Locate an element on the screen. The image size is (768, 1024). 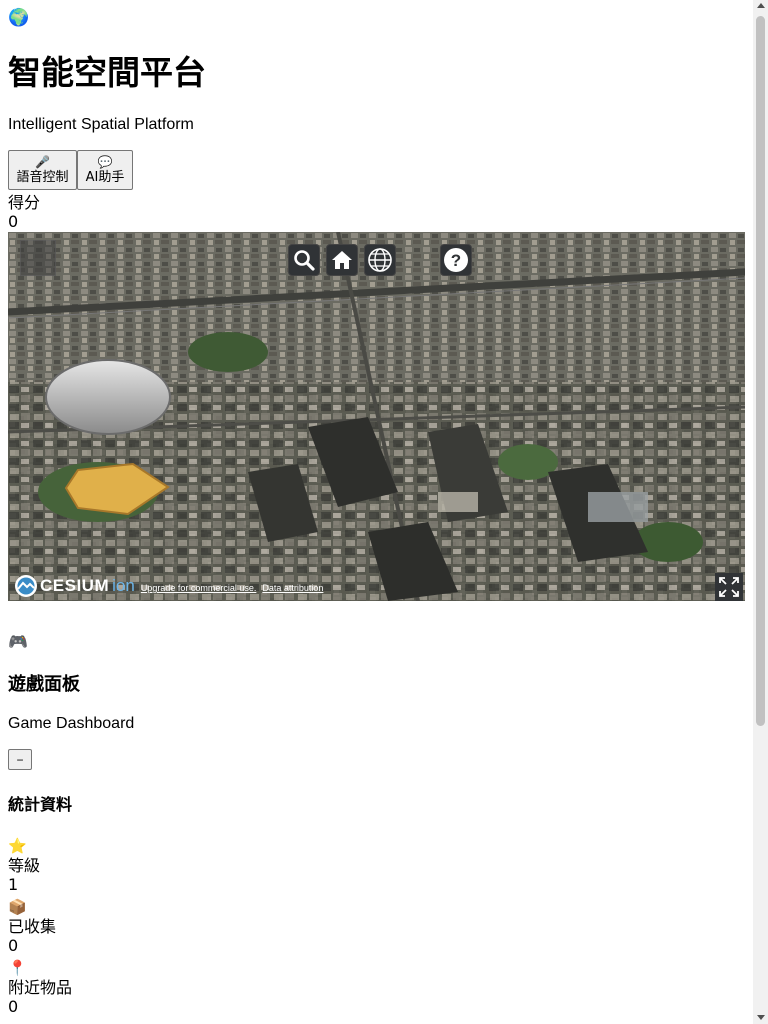
stat-label: 已收集 is located at coordinates (32, 926).